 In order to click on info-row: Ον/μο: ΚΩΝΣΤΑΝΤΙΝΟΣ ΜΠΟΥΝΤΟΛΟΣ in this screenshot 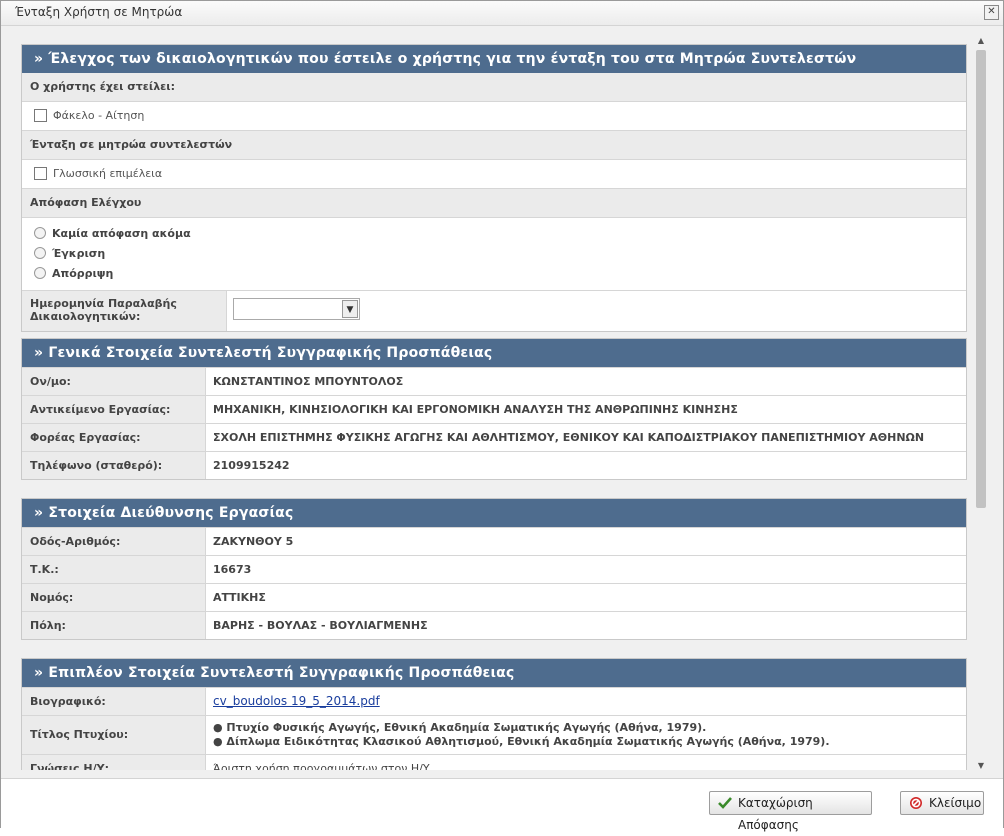, I will do `click(494, 381)`.